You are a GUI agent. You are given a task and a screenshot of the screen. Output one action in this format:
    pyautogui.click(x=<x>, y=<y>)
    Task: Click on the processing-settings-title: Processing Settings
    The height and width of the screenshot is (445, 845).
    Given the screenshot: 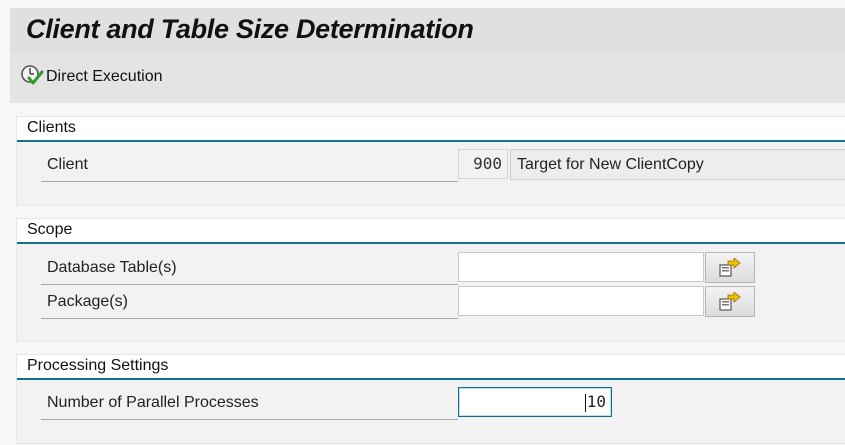 What is the action you would take?
    pyautogui.click(x=98, y=365)
    